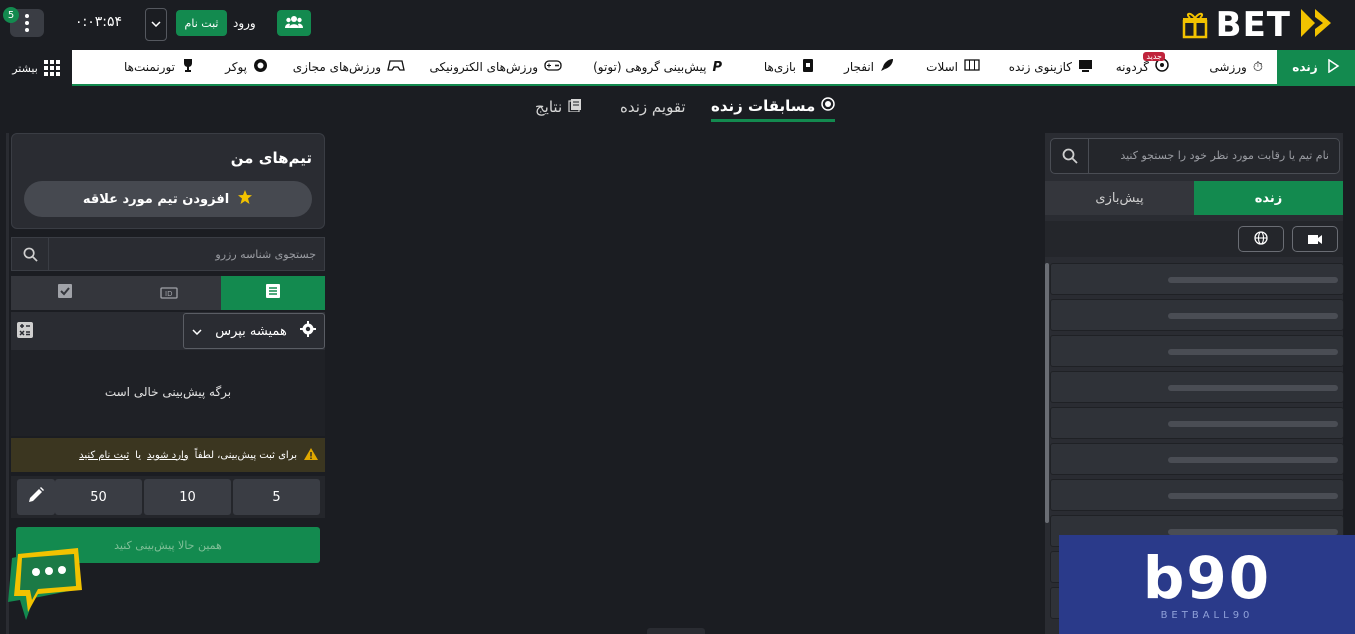 The image size is (1355, 634). I want to click on add-favorite-label: افزودن تیم مورد علاقه, so click(156, 199).